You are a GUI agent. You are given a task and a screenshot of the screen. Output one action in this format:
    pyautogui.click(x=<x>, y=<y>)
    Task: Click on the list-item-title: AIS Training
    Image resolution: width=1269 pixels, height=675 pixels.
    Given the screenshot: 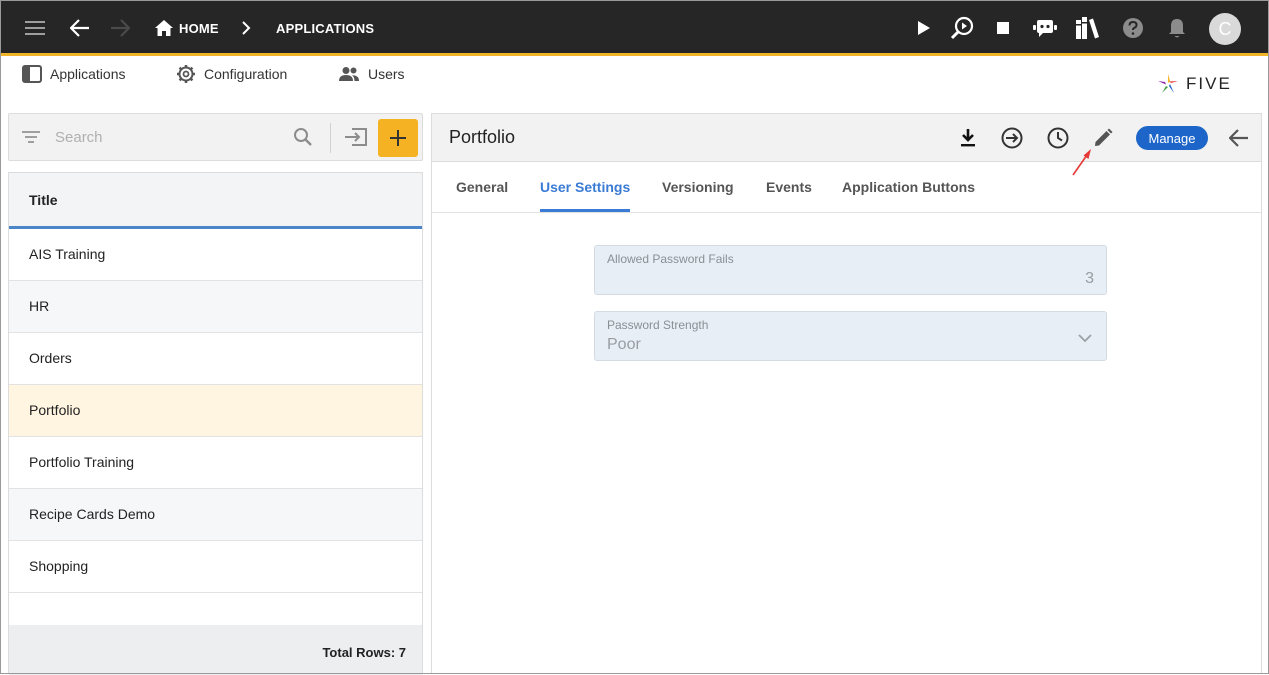 What is the action you would take?
    pyautogui.click(x=67, y=254)
    